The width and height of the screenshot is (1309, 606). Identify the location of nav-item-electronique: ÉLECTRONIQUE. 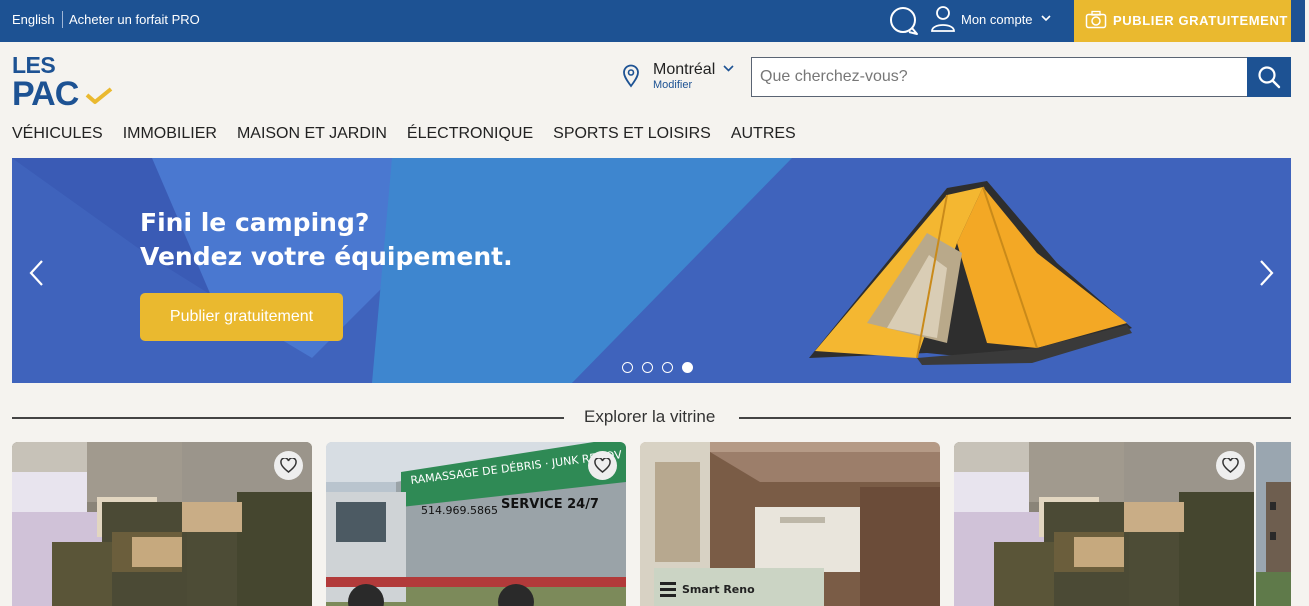
(470, 135).